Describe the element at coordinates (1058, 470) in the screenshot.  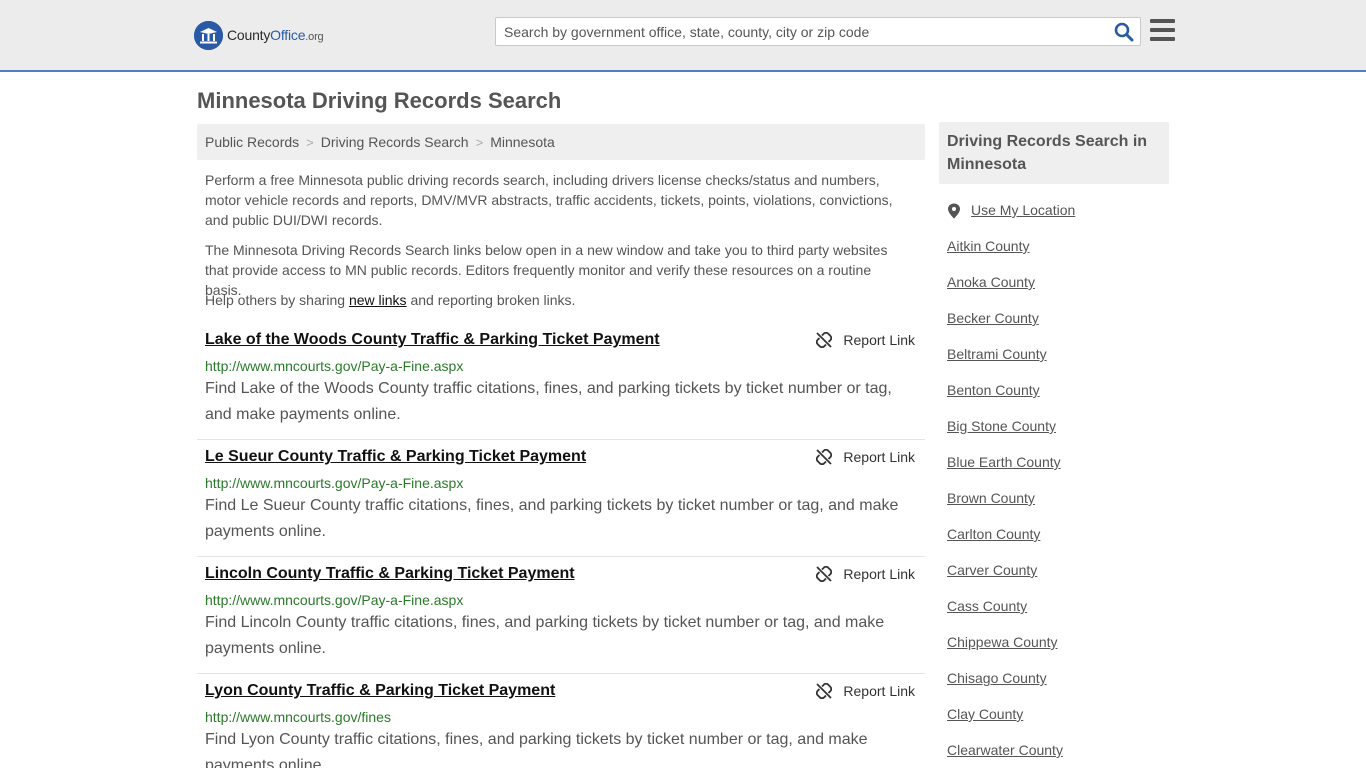
I see `sidebar-county-link: Blue Earth County` at that location.